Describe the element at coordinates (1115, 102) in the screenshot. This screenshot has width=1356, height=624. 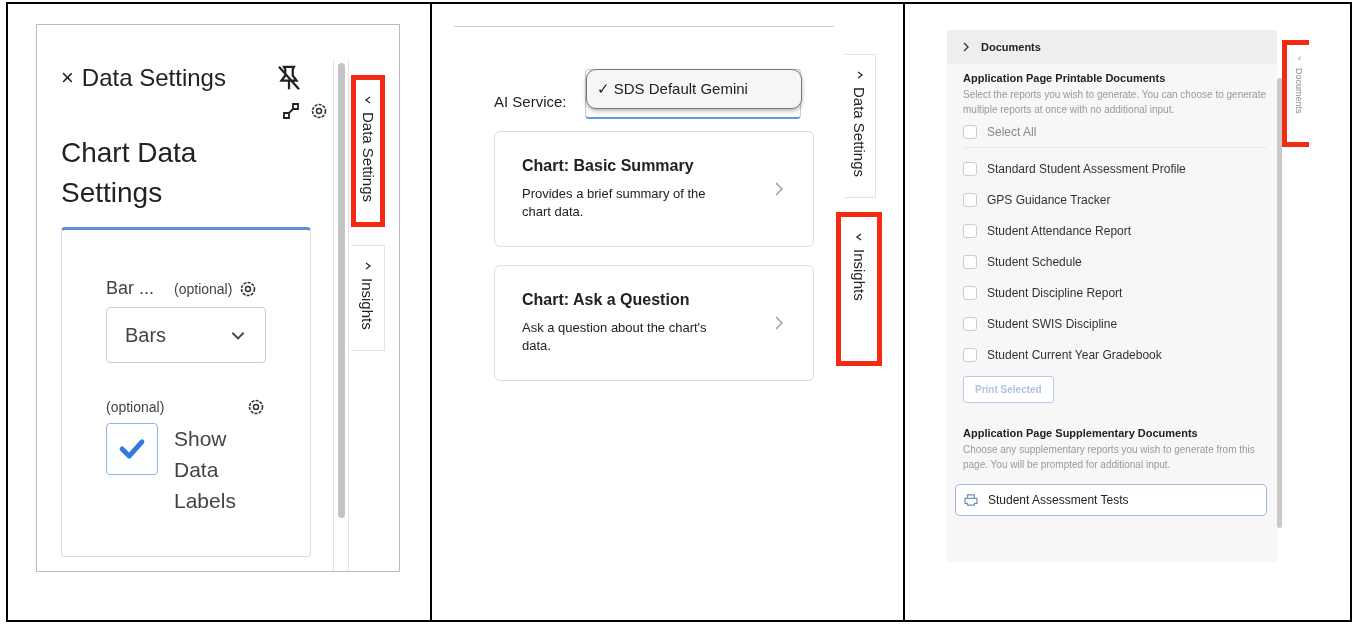
I see `section-description: Select the reports you wish to generate. You can choose to generate multiple reports at once with no additional input.` at that location.